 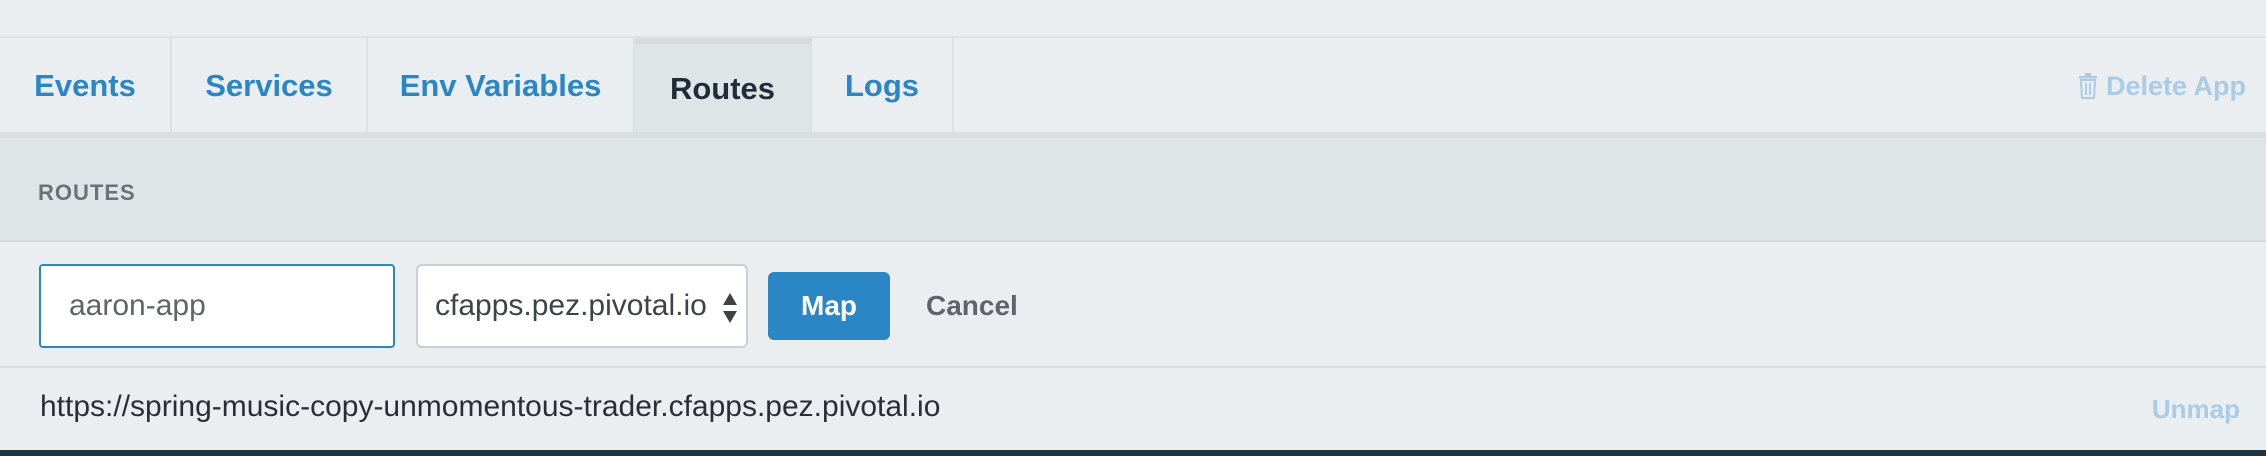 I want to click on tab-logs: Logs, so click(x=883, y=86).